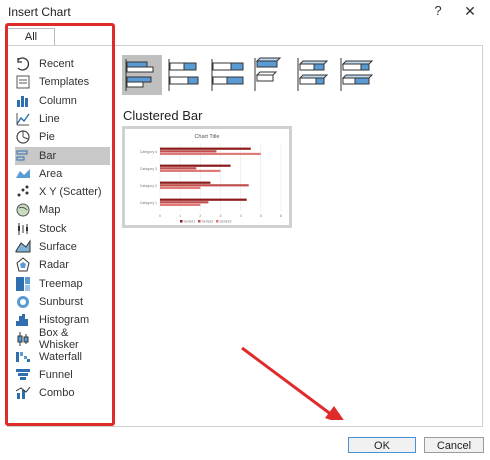 The width and height of the screenshot is (490, 460). I want to click on preview-legend-label: Series3, so click(226, 221).